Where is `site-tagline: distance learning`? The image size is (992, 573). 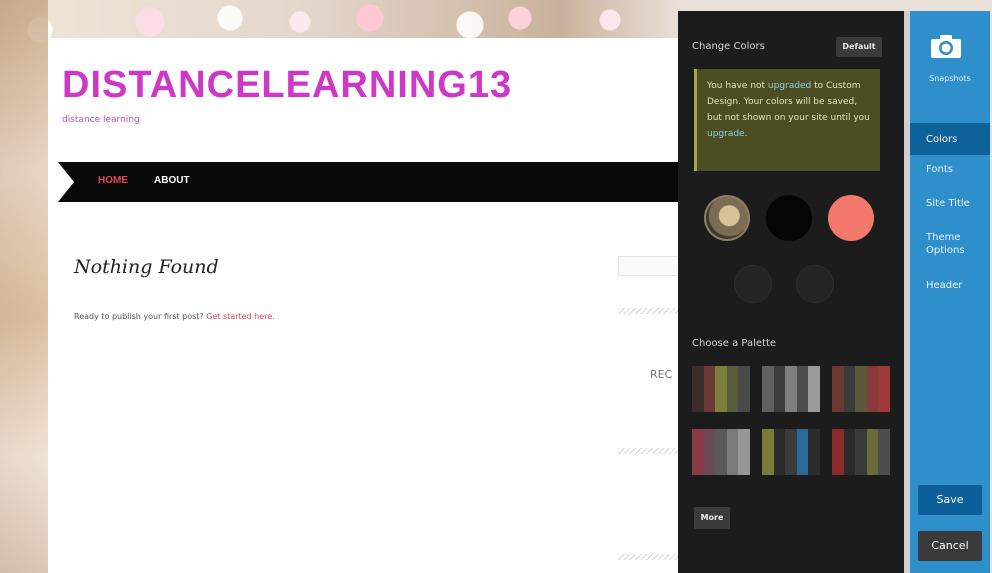
site-tagline: distance learning is located at coordinates (101, 120).